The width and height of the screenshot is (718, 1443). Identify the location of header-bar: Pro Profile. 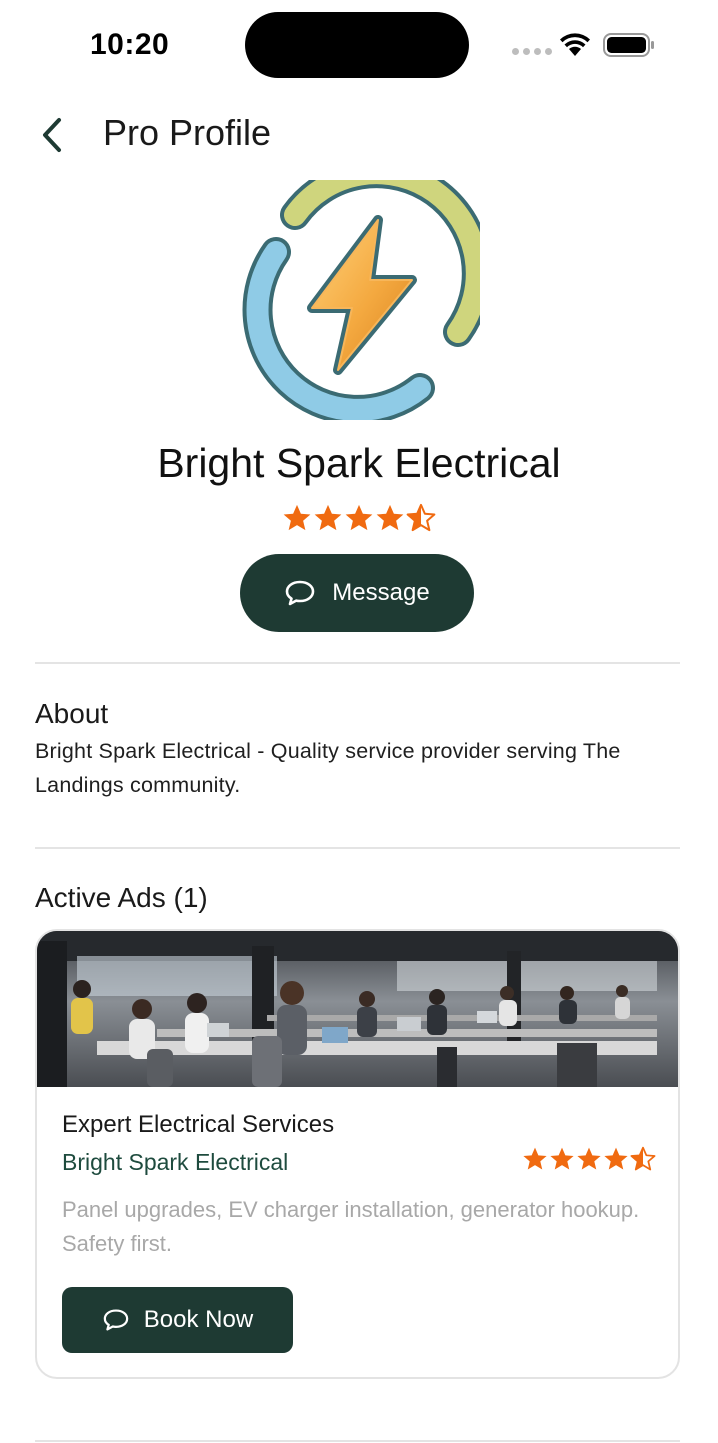
(359, 135).